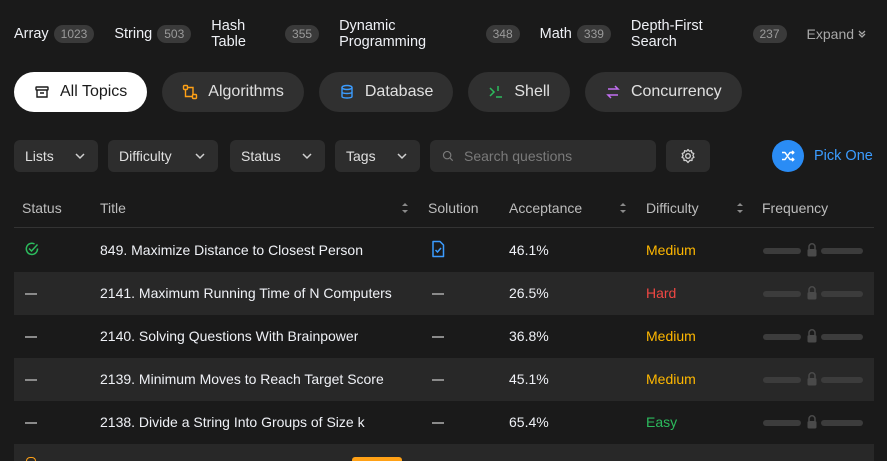 The height and width of the screenshot is (461, 887). Describe the element at coordinates (843, 156) in the screenshot. I see `pick-one-label: Pick One` at that location.